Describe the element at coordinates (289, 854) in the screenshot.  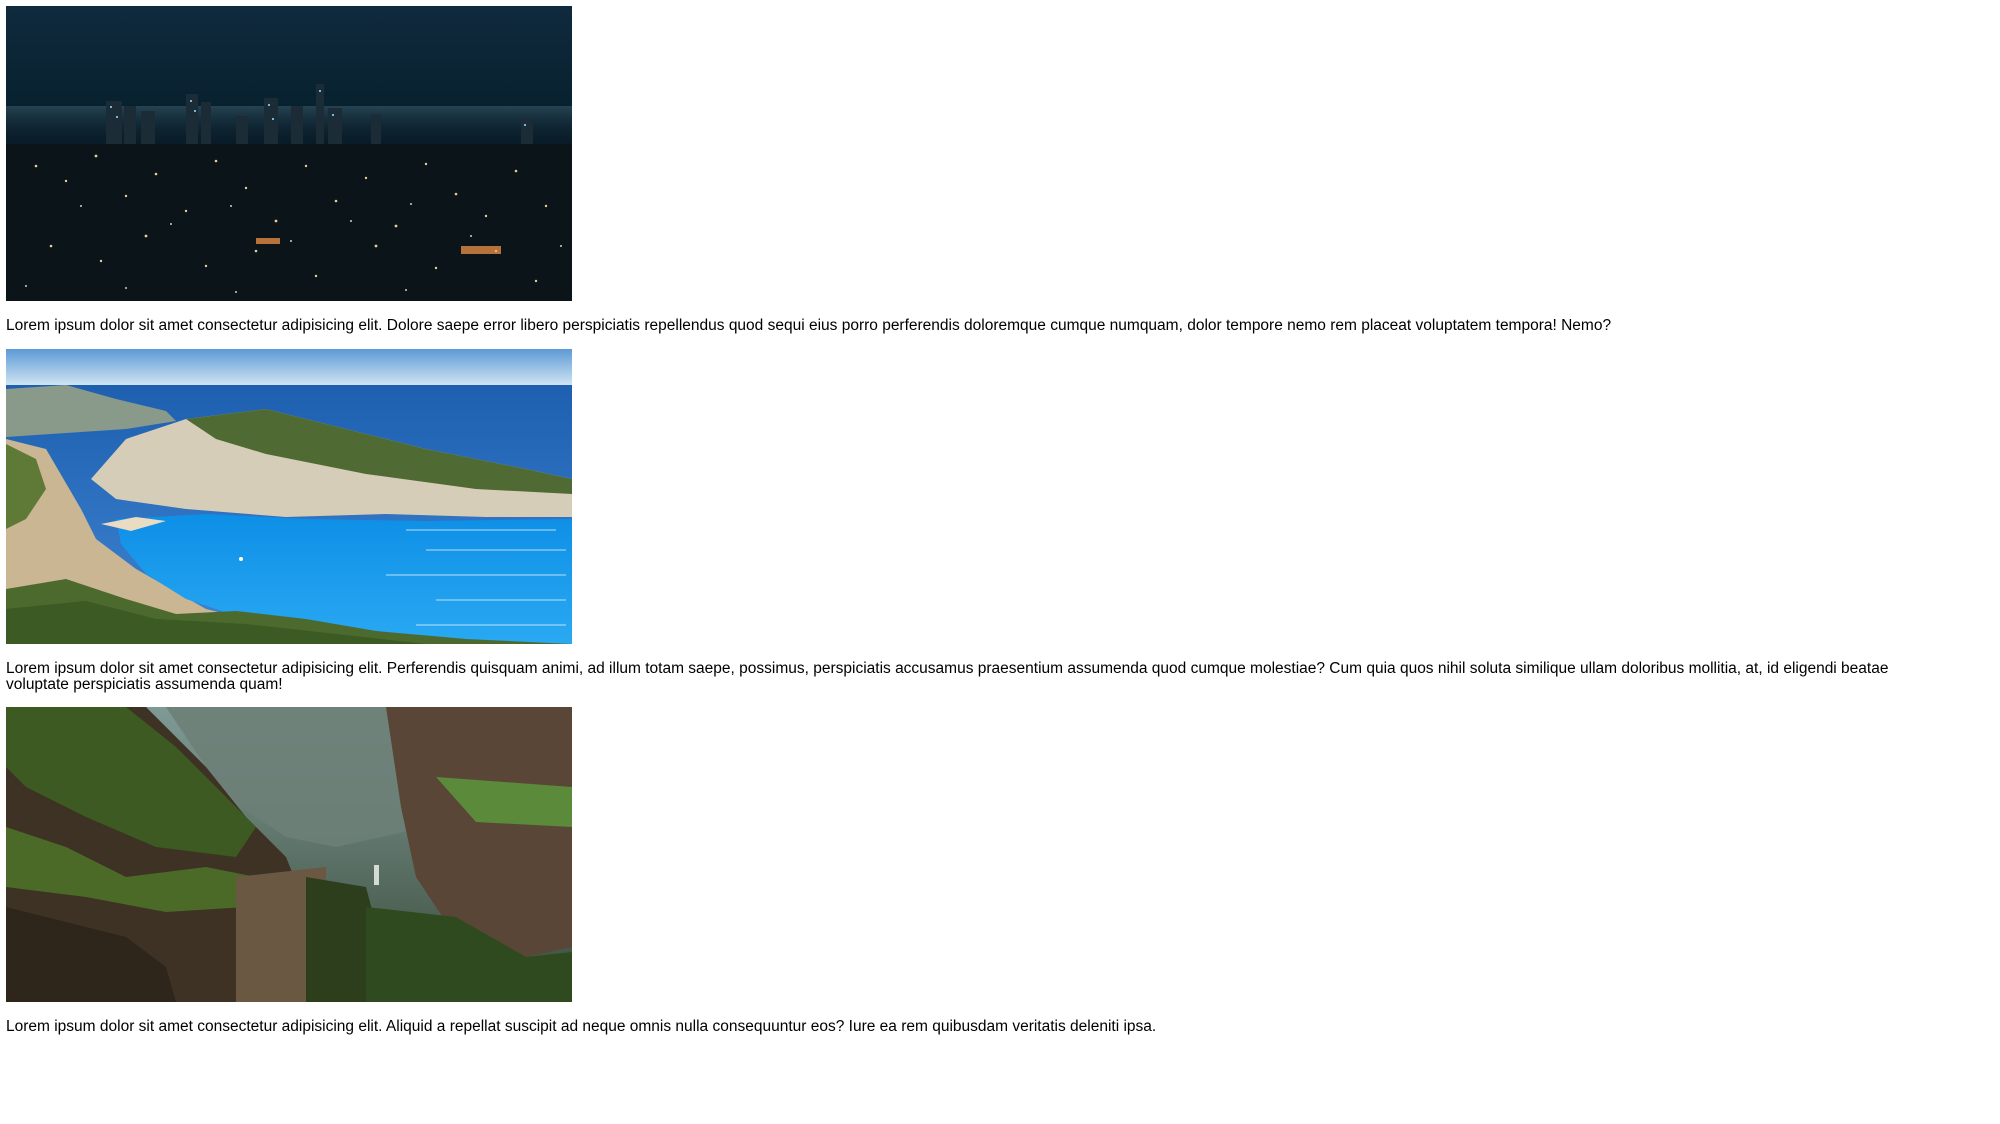
I see `green-canyon-photo` at that location.